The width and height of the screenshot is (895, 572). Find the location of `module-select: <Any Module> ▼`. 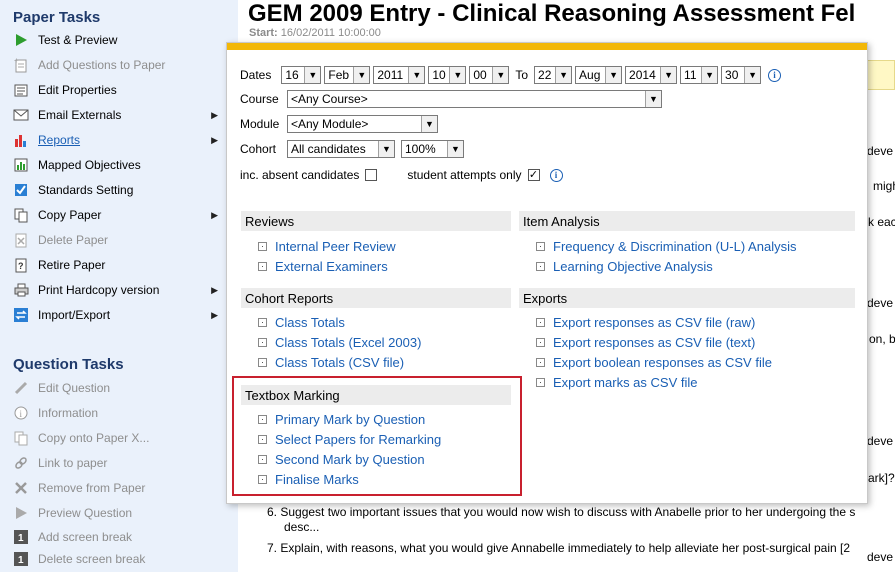

module-select: <Any Module> ▼ is located at coordinates (362, 124).